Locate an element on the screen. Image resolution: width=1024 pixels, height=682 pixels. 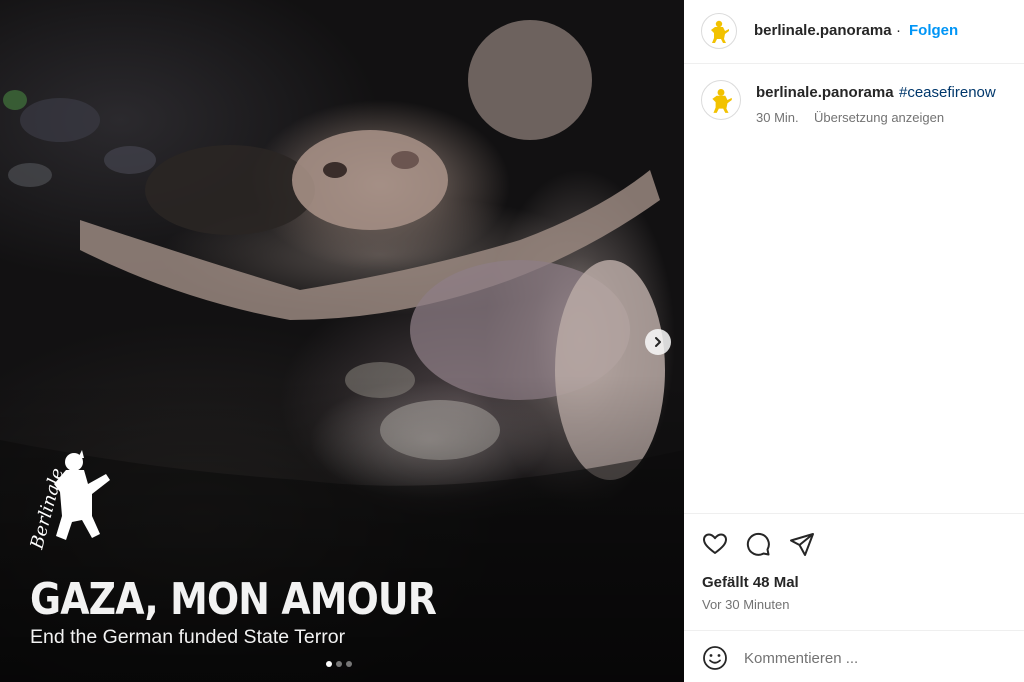
comment-box is located at coordinates (854, 656).